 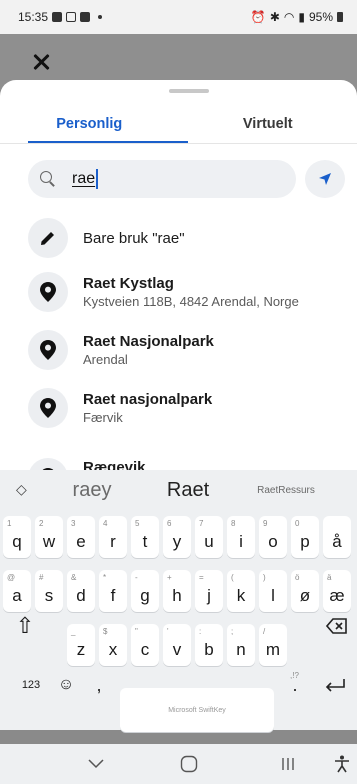 What do you see at coordinates (145, 591) in the screenshot?
I see `key-row2-4: -g` at bounding box center [145, 591].